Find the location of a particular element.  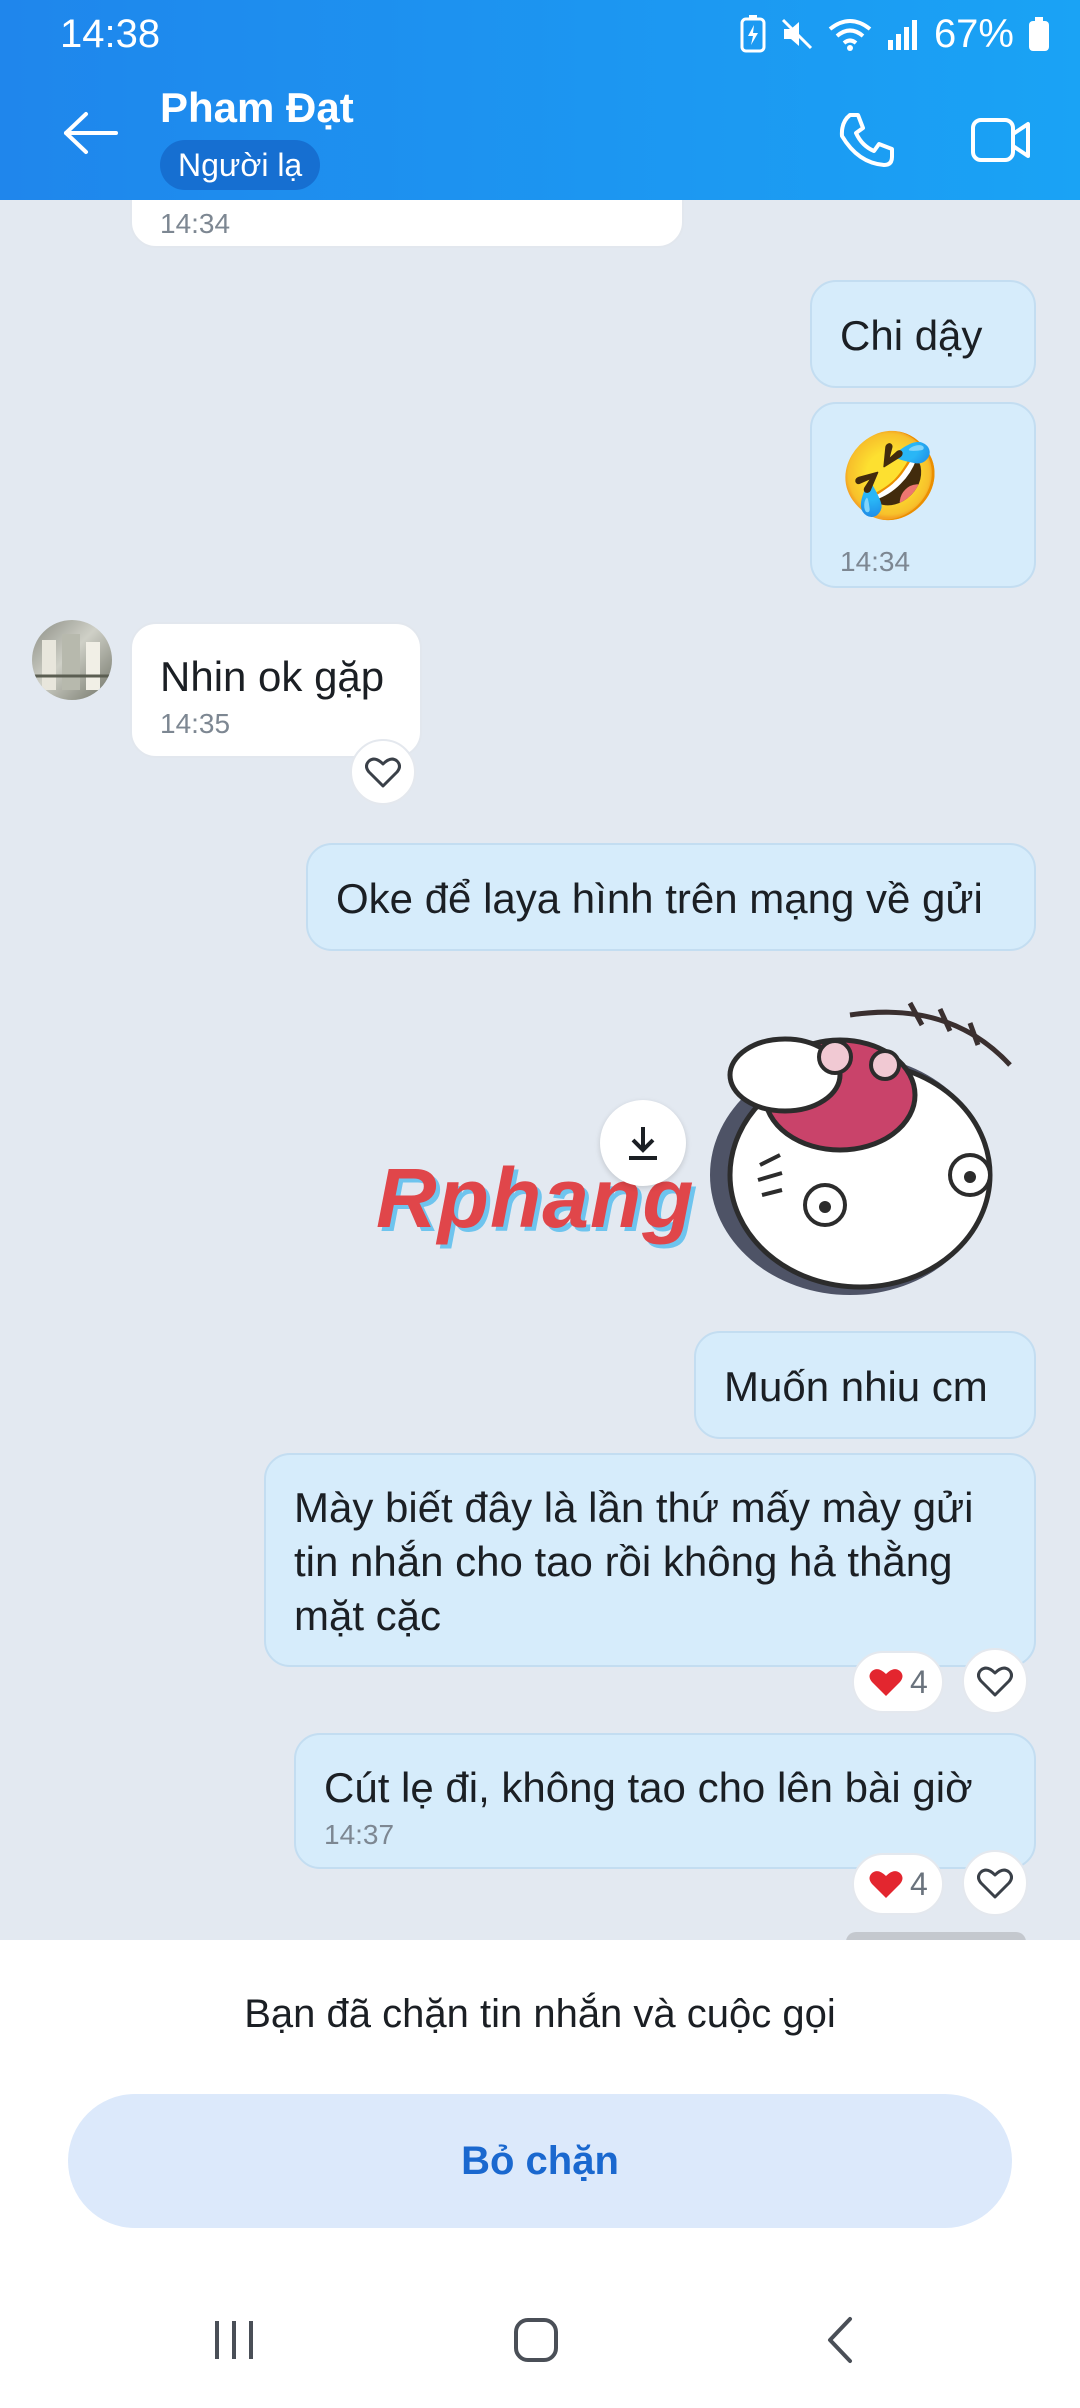

next-message-edge is located at coordinates (936, 1936).